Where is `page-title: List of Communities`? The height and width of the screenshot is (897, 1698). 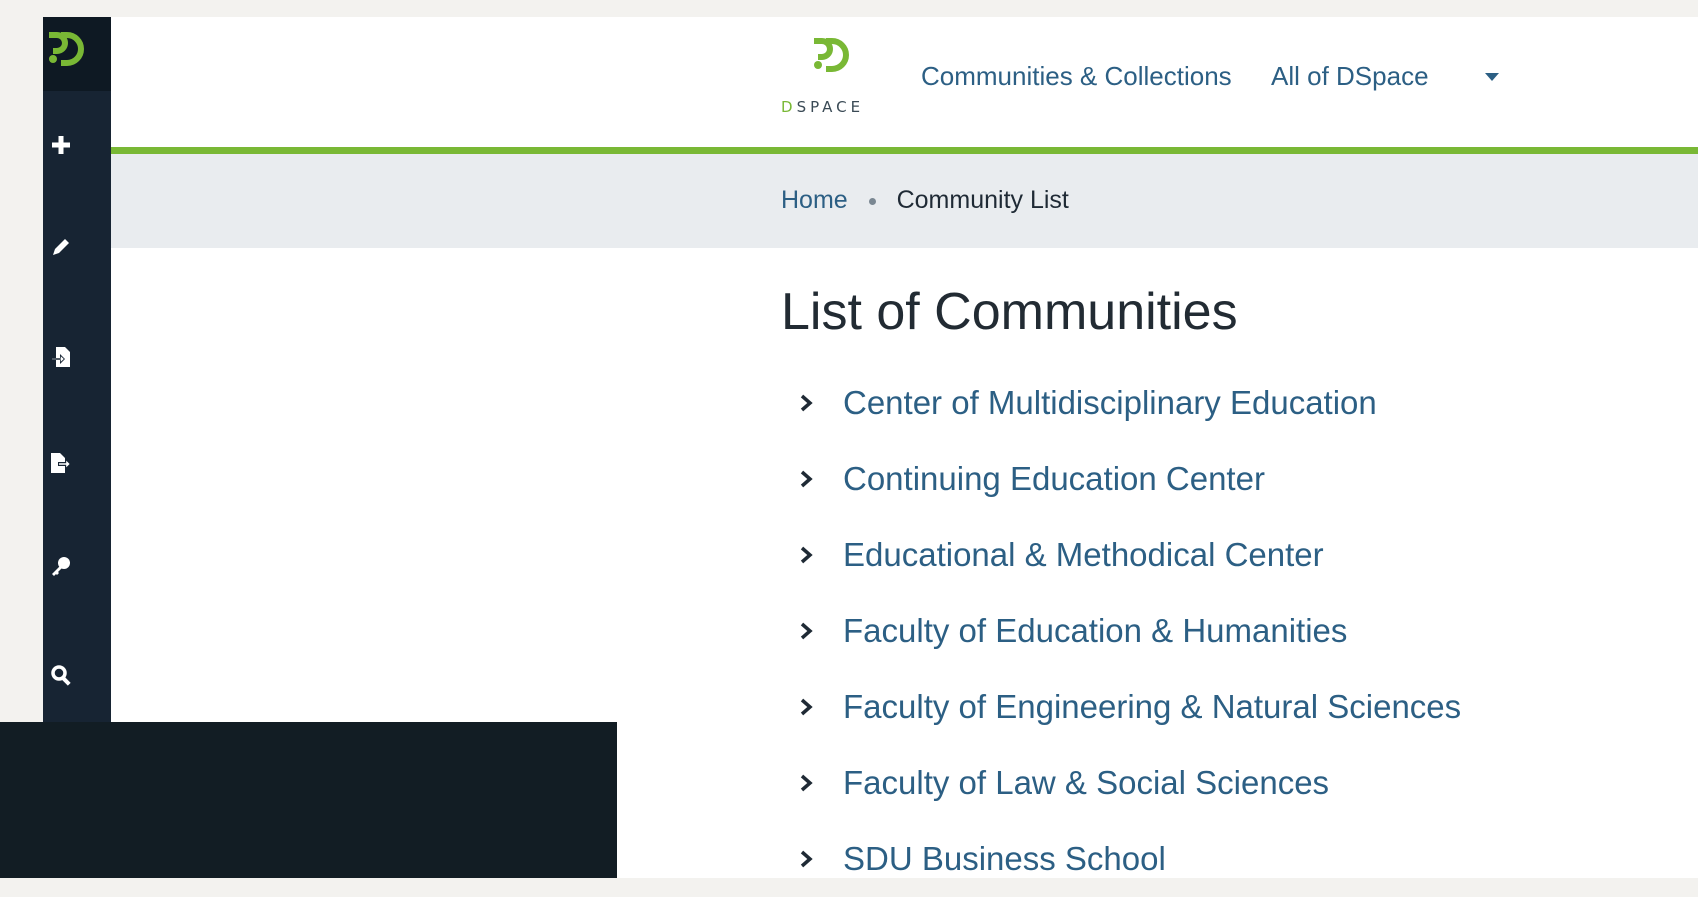 page-title: List of Communities is located at coordinates (1009, 312).